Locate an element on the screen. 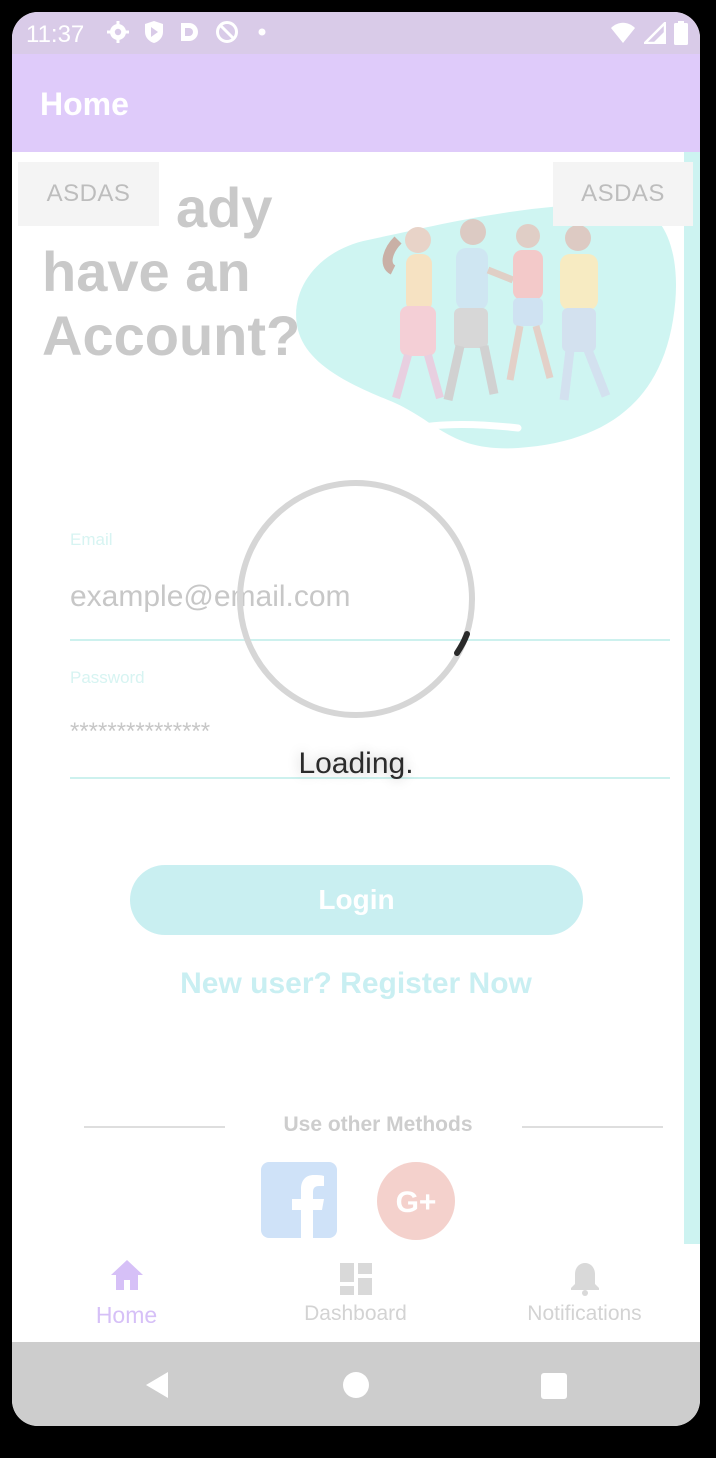 Image resolution: width=716 pixels, height=1458 pixels. status-notification-icons is located at coordinates (189, 32).